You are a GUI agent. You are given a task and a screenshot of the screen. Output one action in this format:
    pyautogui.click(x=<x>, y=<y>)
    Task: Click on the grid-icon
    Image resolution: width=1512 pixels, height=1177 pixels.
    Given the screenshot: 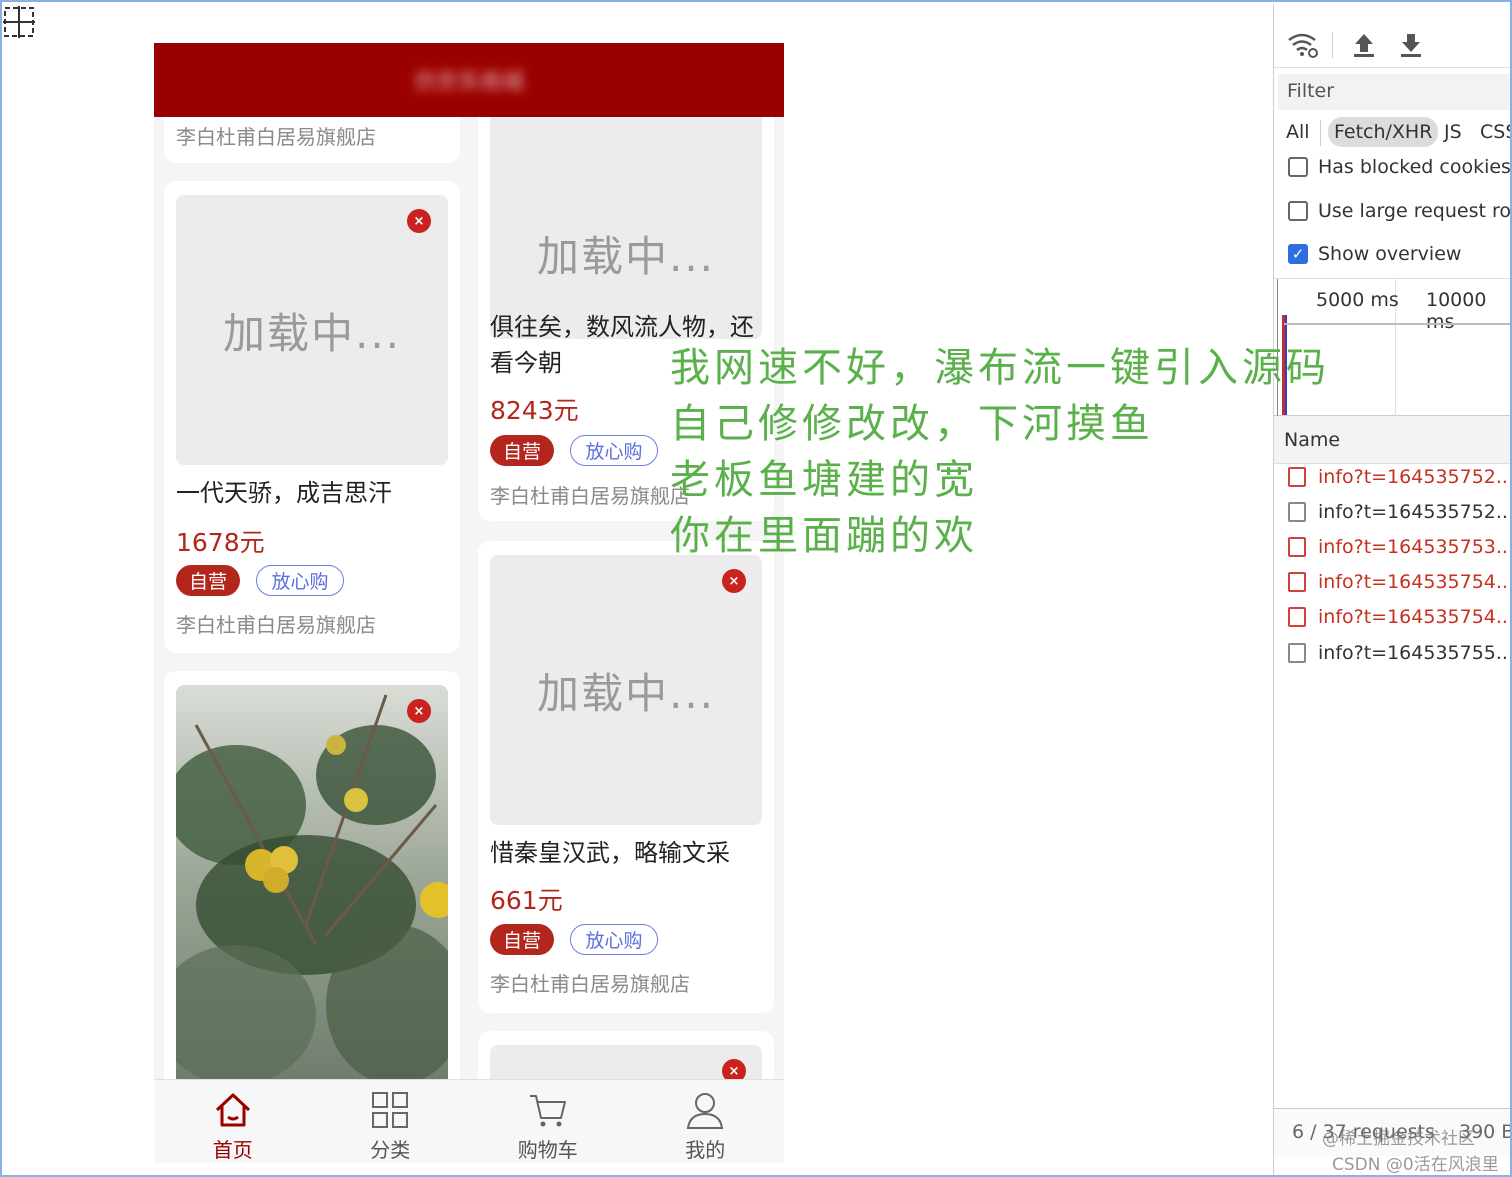 What is the action you would take?
    pyautogui.click(x=390, y=1110)
    